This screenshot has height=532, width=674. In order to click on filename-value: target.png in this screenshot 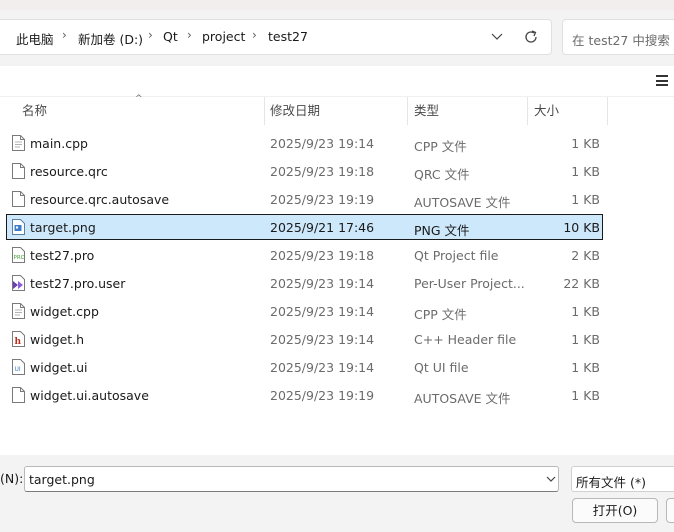, I will do `click(62, 479)`.